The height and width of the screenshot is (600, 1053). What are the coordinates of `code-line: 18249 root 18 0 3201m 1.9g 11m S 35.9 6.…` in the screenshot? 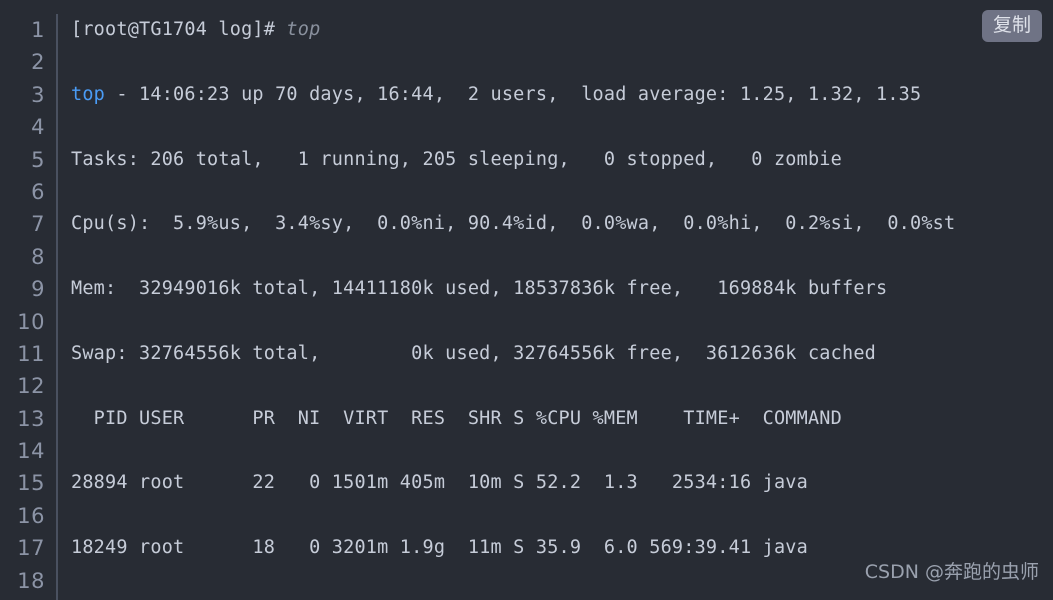 It's located at (562, 548).